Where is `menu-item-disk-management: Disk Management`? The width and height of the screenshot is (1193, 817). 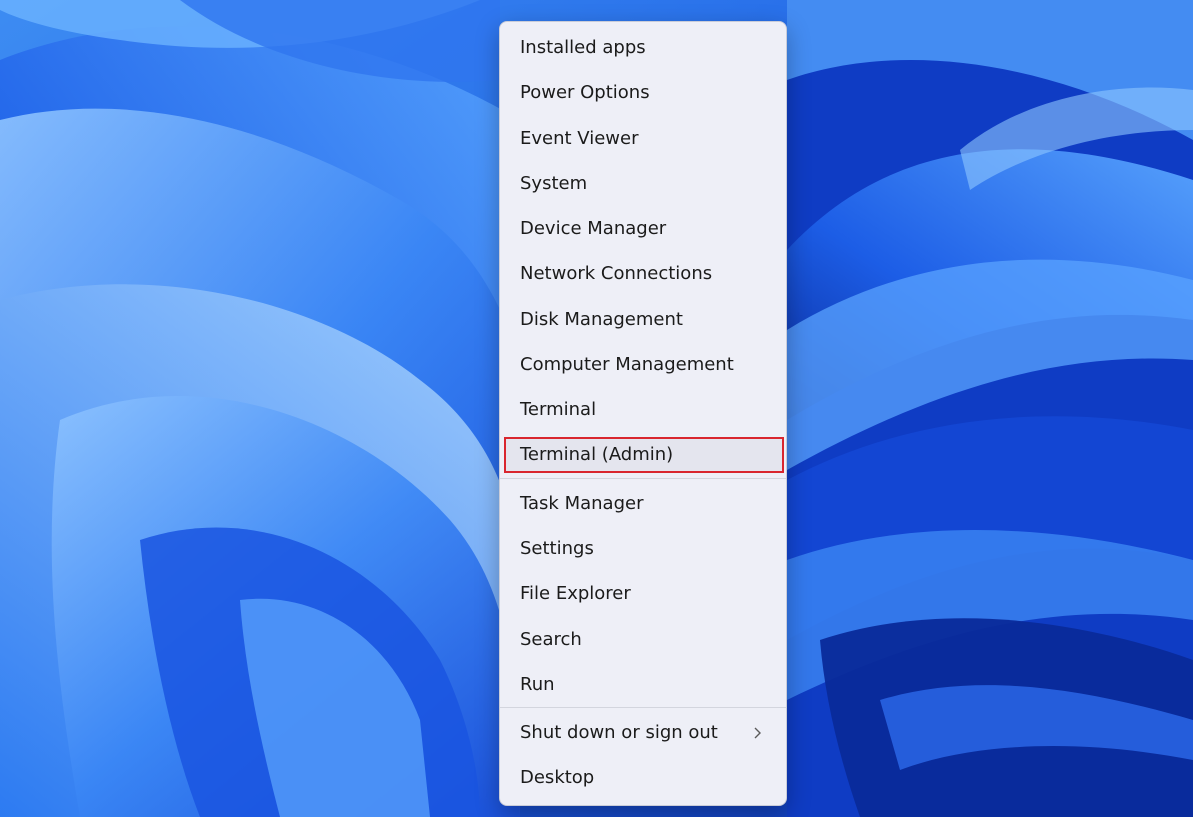
menu-item-disk-management: Disk Management is located at coordinates (643, 319).